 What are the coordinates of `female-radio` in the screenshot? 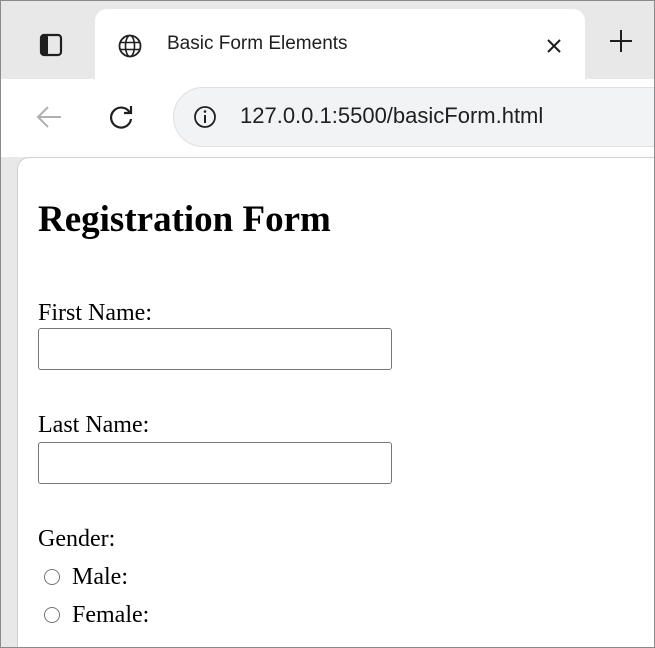 It's located at (52, 615).